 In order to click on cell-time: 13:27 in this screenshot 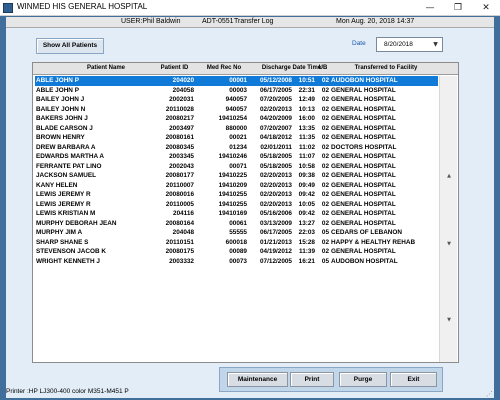, I will do `click(306, 223)`.